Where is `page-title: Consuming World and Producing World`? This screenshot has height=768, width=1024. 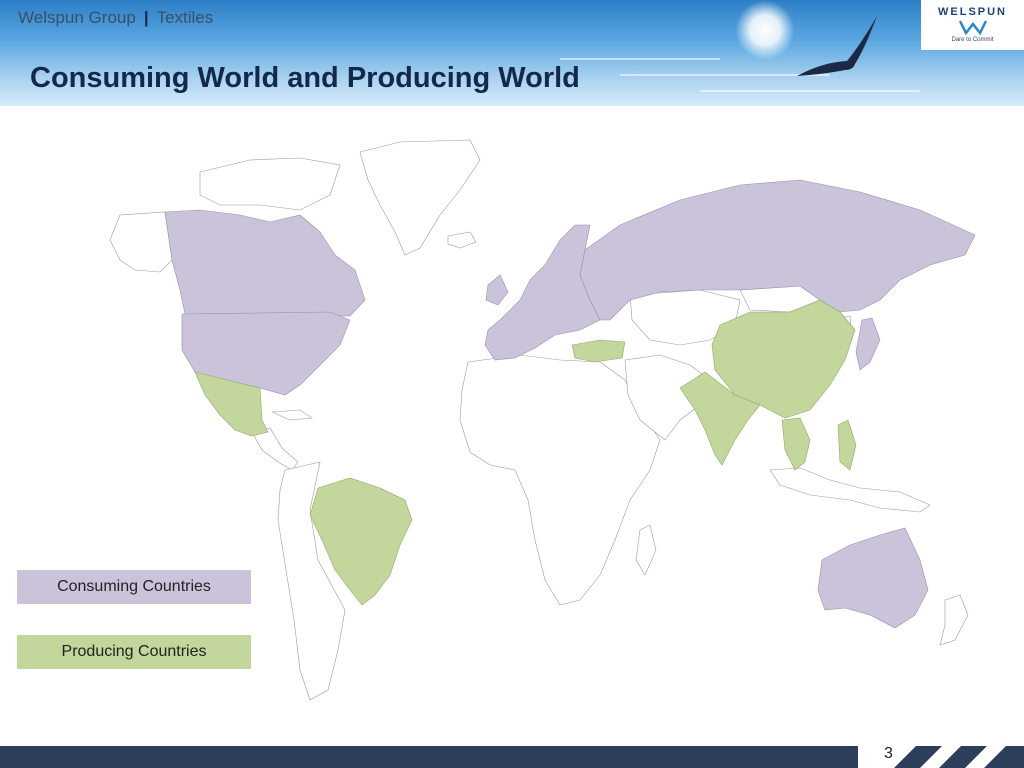
page-title: Consuming World and Producing World is located at coordinates (305, 78).